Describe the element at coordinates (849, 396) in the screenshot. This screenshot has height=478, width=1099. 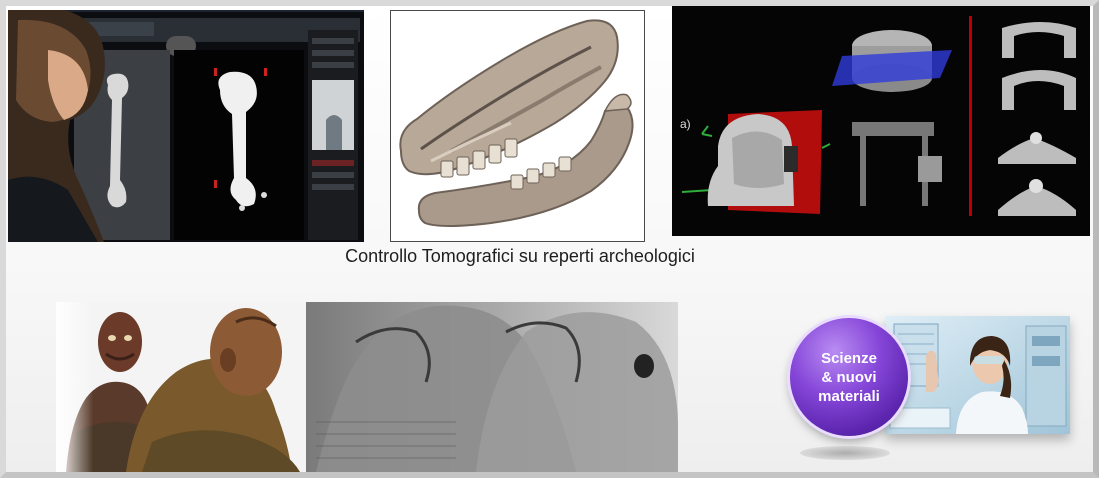
I see `badge-line-3: materiali` at that location.